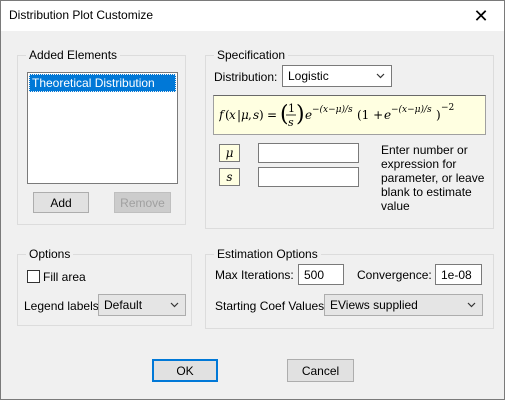 The height and width of the screenshot is (400, 505). Describe the element at coordinates (246, 77) in the screenshot. I see `distribution-label: Distribution:` at that location.